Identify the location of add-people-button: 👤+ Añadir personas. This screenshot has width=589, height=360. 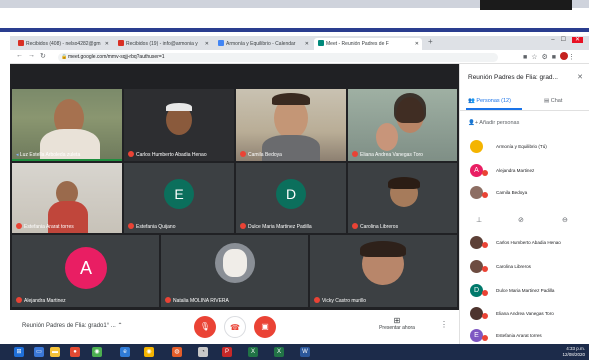
(493, 123).